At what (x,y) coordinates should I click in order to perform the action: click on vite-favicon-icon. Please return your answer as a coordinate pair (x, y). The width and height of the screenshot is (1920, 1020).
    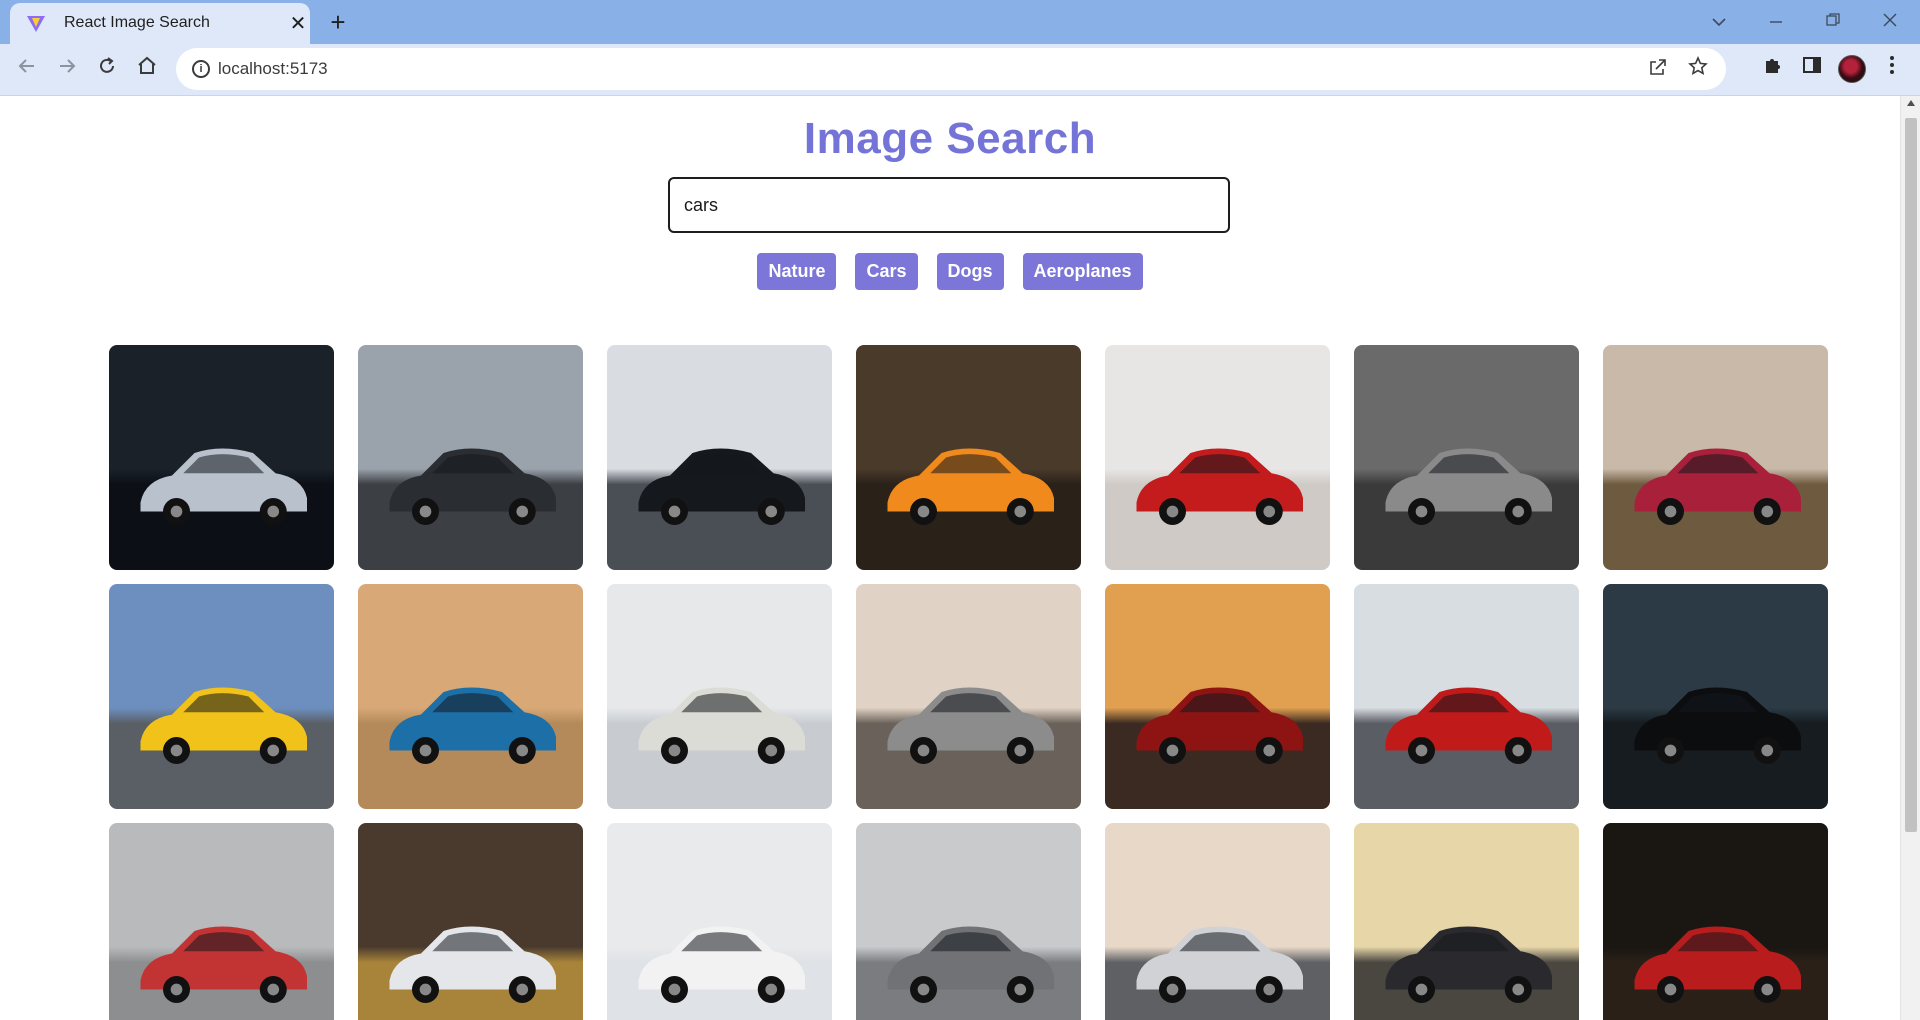
    Looking at the image, I should click on (36, 24).